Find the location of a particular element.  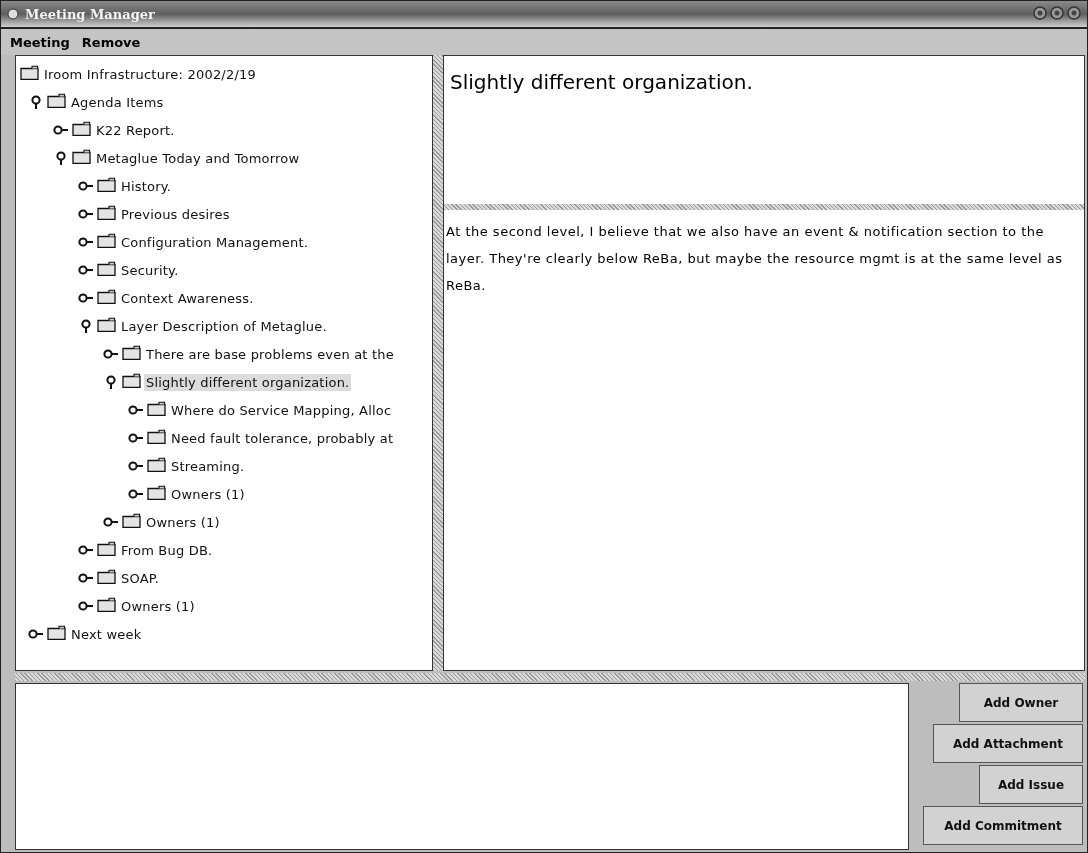

tree-item: Security. is located at coordinates (150, 270).